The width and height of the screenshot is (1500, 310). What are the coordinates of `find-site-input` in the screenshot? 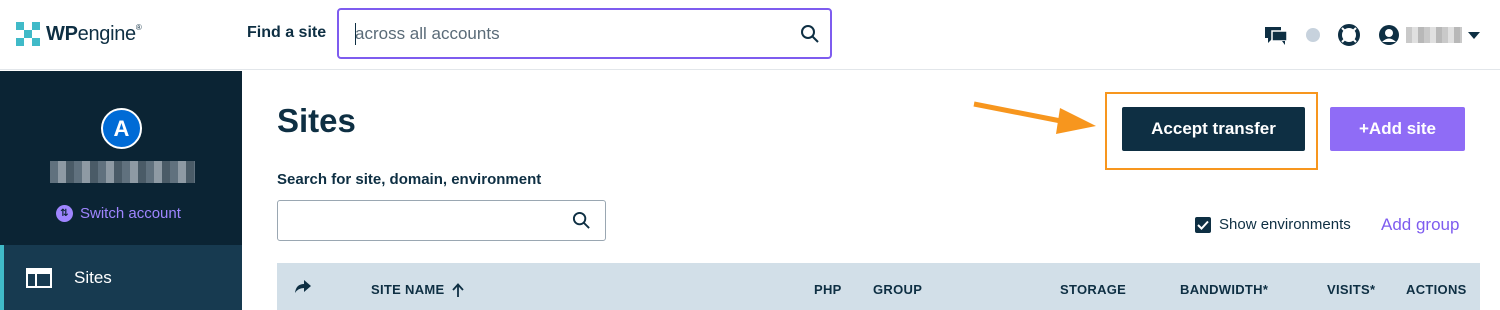 It's located at (570, 33).